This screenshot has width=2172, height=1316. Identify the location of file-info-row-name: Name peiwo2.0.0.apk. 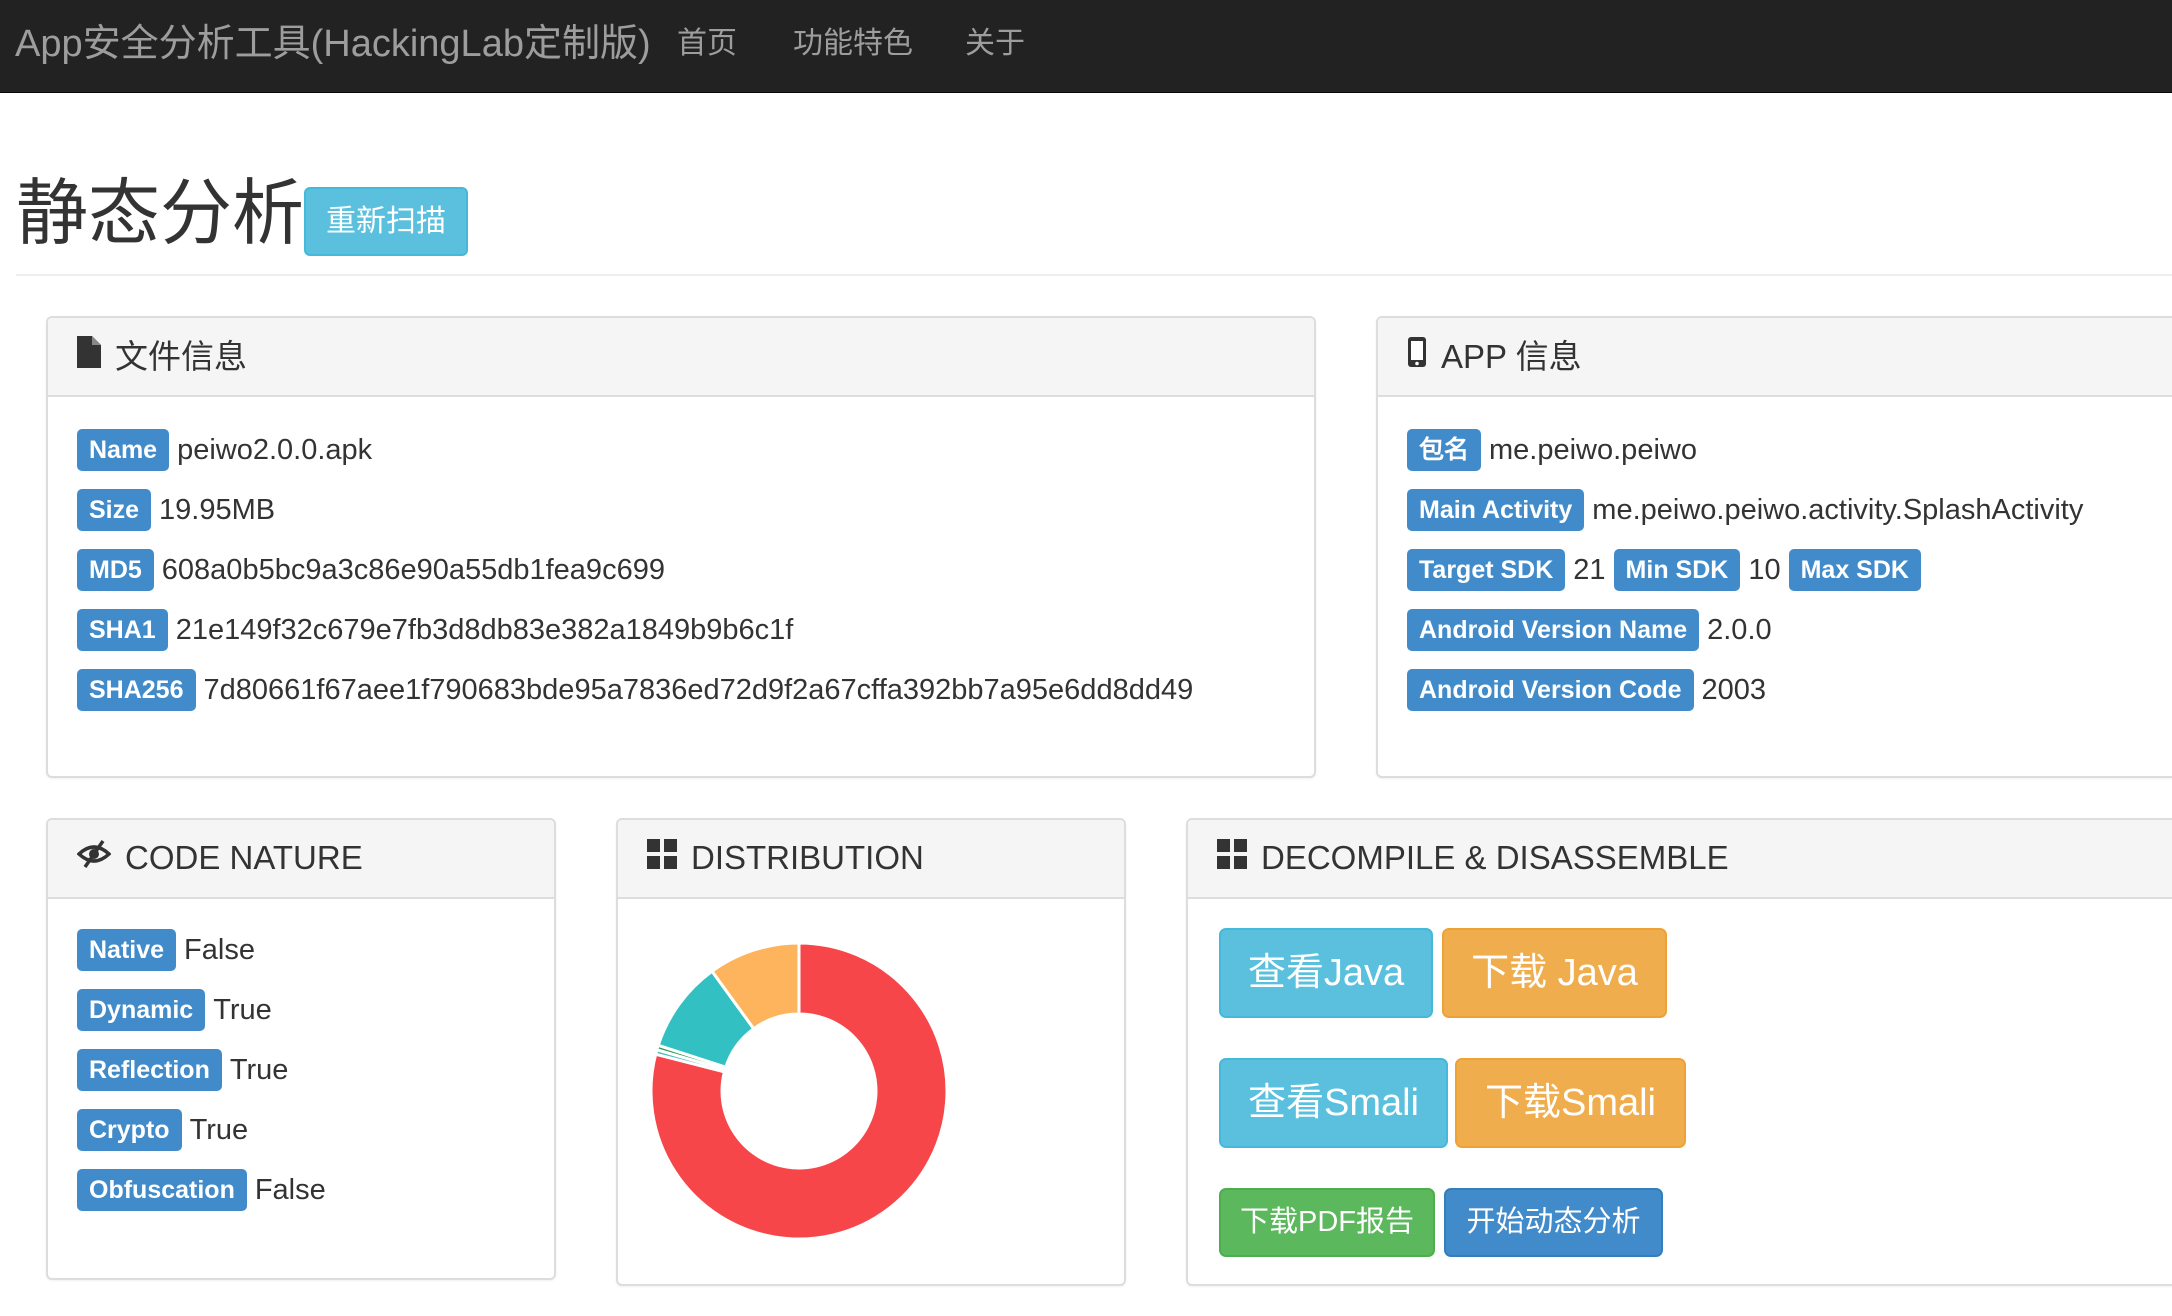
(228, 450).